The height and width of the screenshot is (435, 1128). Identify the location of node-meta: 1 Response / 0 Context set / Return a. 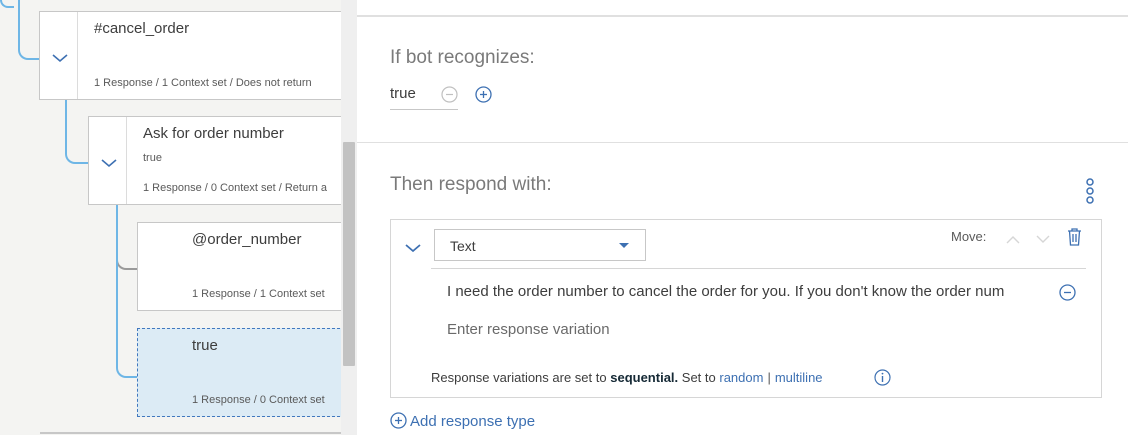
(235, 188).